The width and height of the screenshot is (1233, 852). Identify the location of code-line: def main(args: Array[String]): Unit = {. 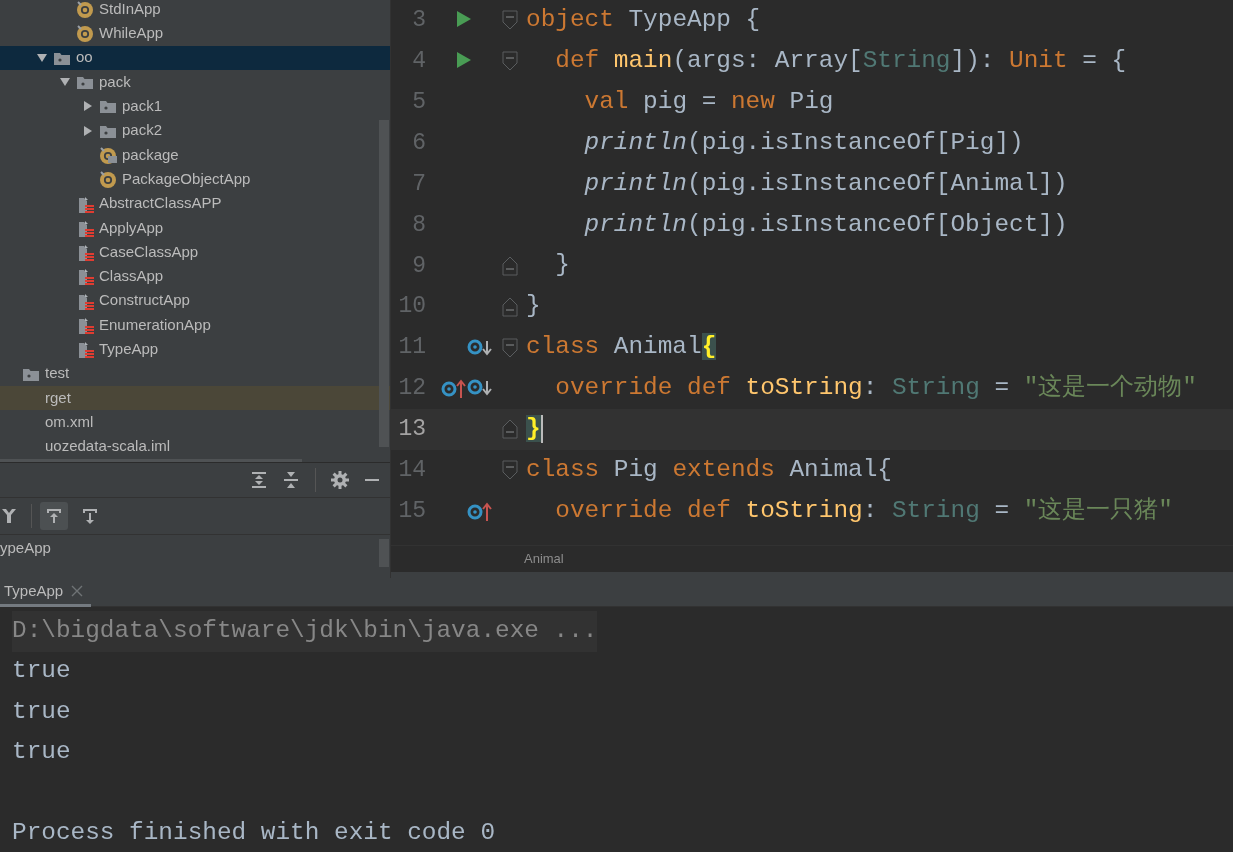
(840, 61).